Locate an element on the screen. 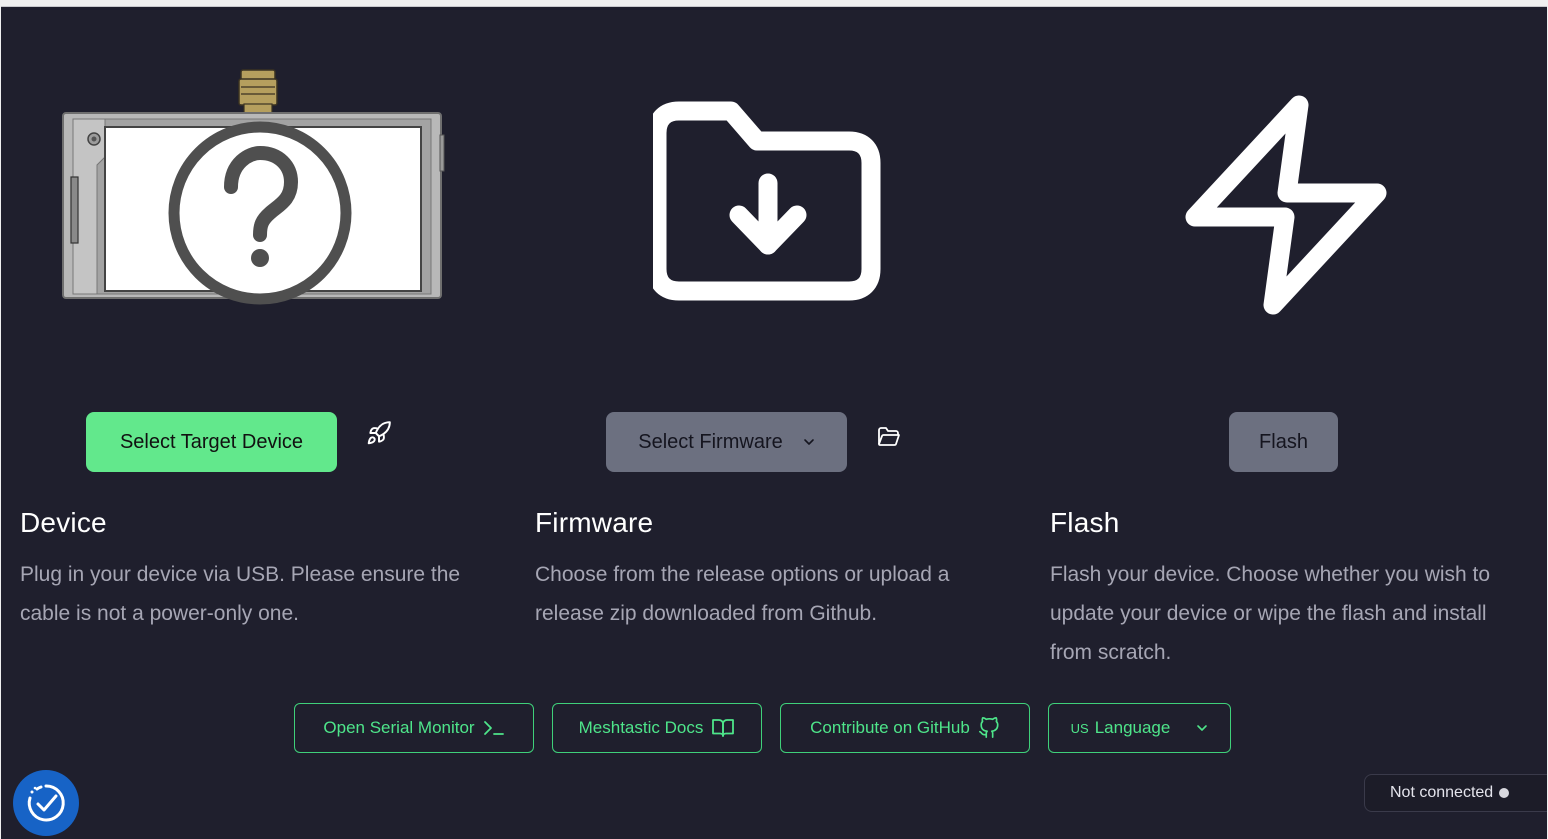  lightning-bolt-icon is located at coordinates (1285, 207).